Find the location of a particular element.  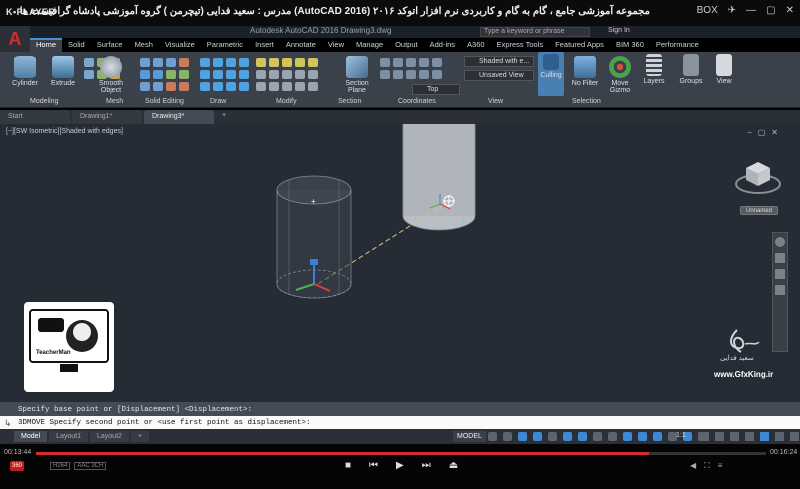

isodraft-icon is located at coordinates (552, 436).